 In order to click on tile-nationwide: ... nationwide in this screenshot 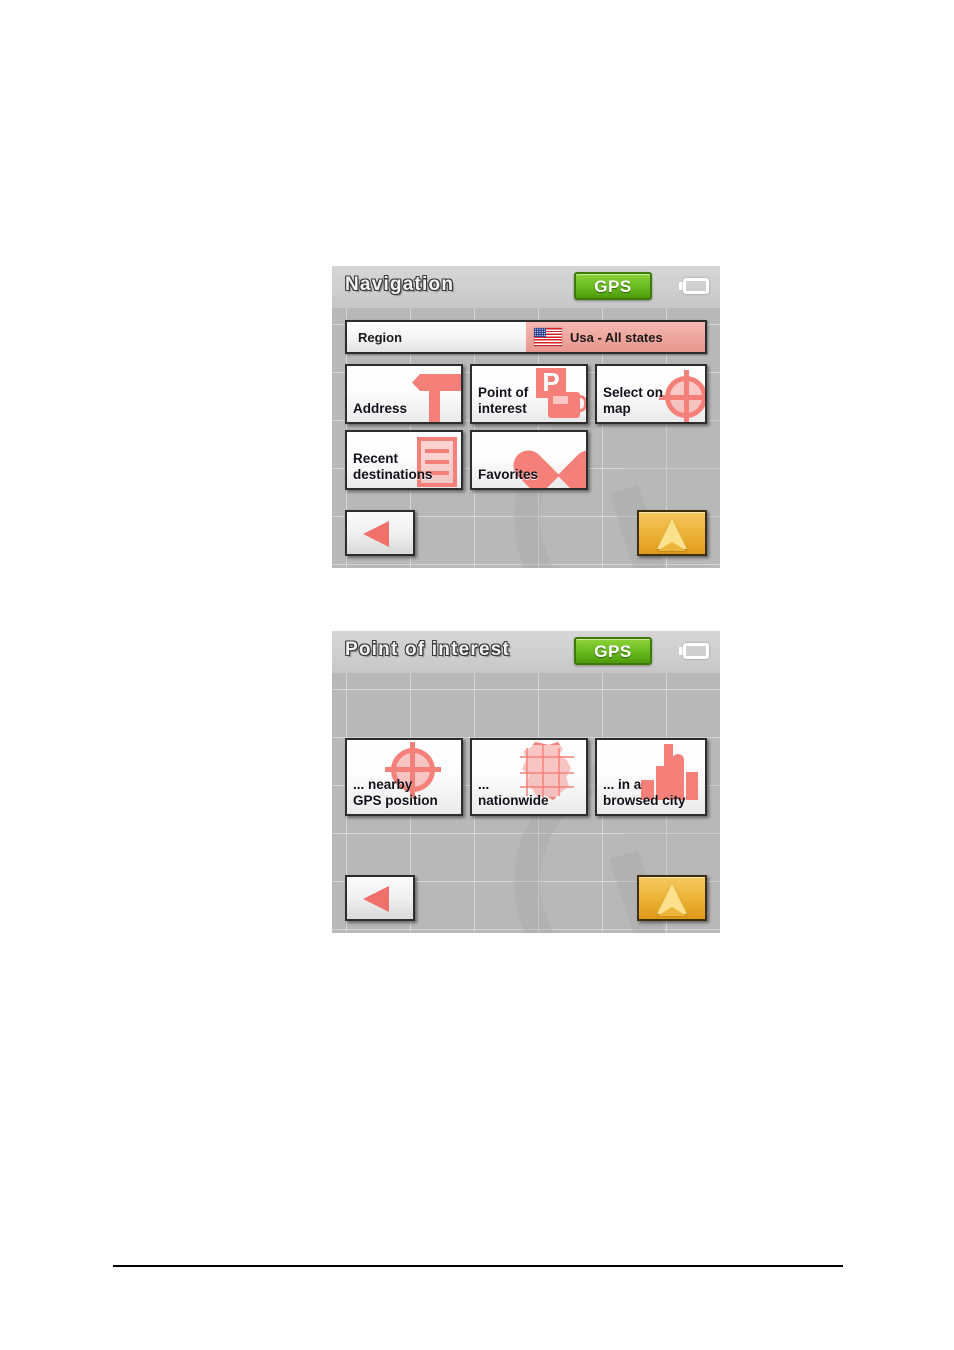, I will do `click(529, 777)`.